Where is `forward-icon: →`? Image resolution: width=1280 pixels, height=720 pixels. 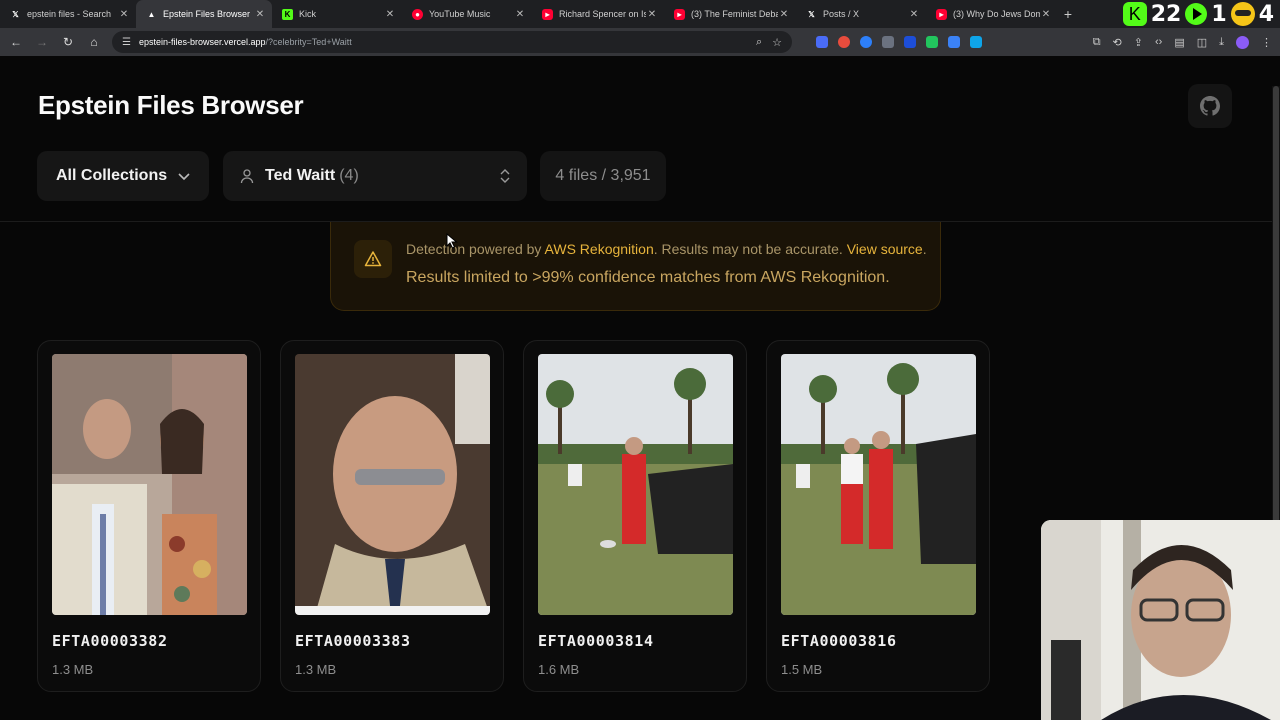 forward-icon: → is located at coordinates (42, 42).